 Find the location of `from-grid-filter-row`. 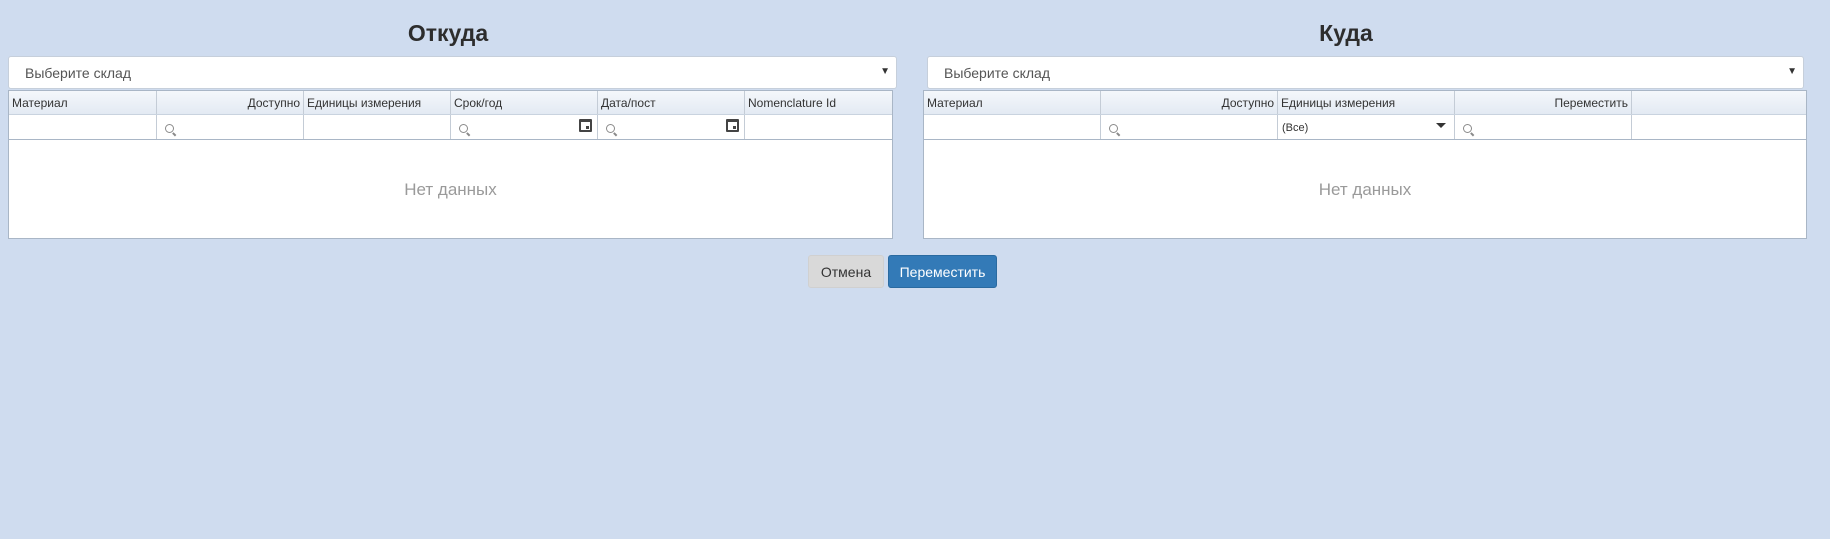

from-grid-filter-row is located at coordinates (450, 127).